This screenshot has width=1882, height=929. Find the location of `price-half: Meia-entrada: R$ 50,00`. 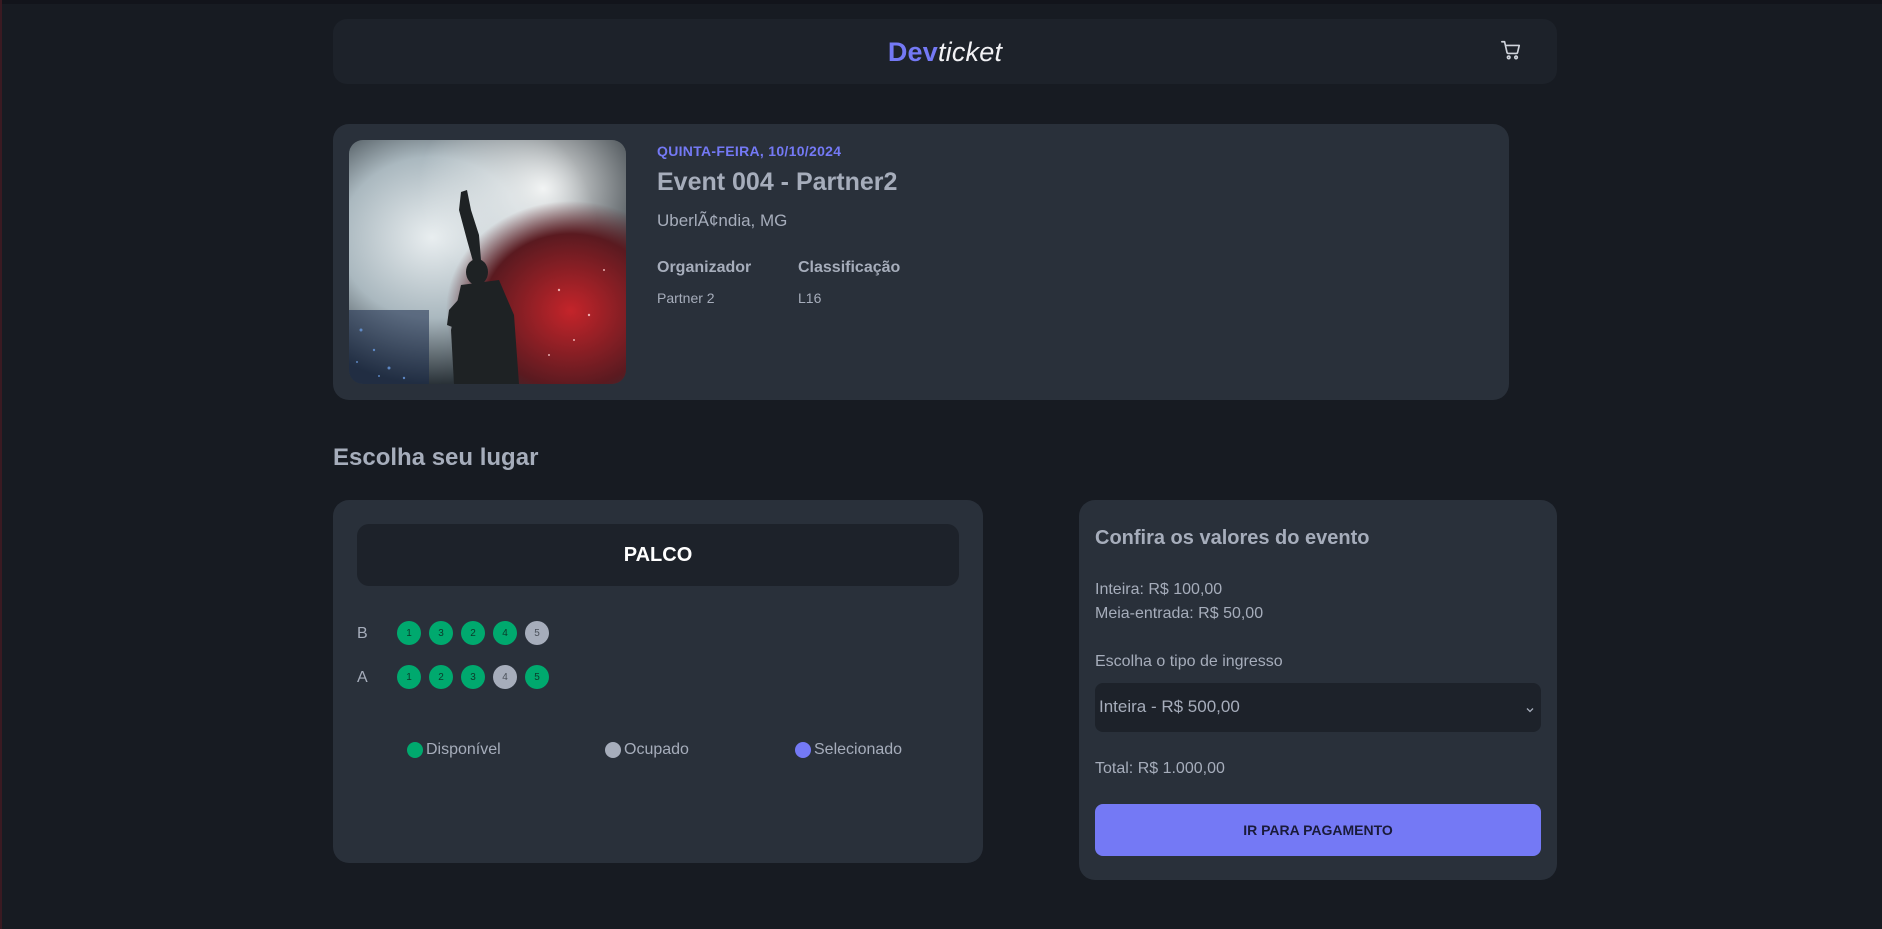

price-half: Meia-entrada: R$ 50,00 is located at coordinates (1179, 613).